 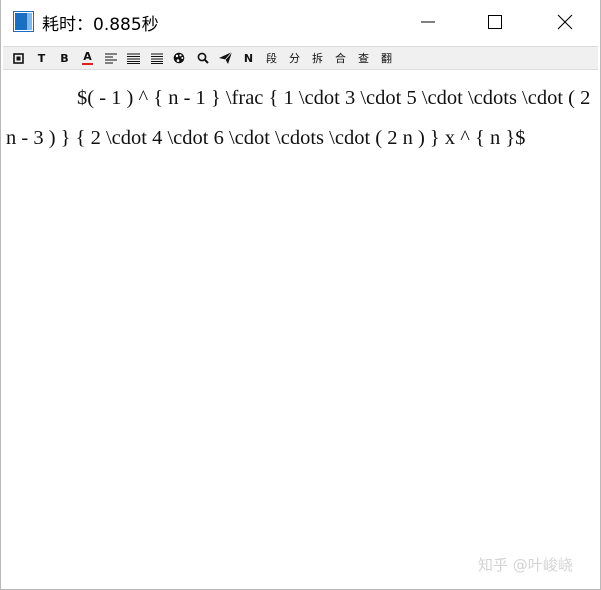 I want to click on align-center-button, so click(x=133, y=58).